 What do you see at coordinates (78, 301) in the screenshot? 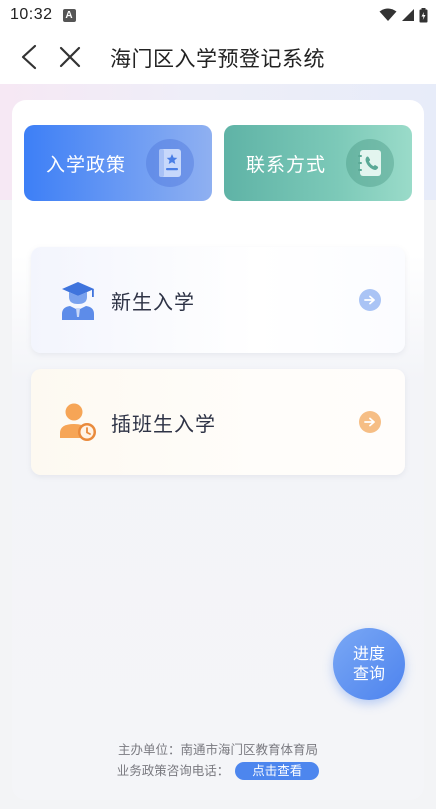
I see `graduate-student-icon` at bounding box center [78, 301].